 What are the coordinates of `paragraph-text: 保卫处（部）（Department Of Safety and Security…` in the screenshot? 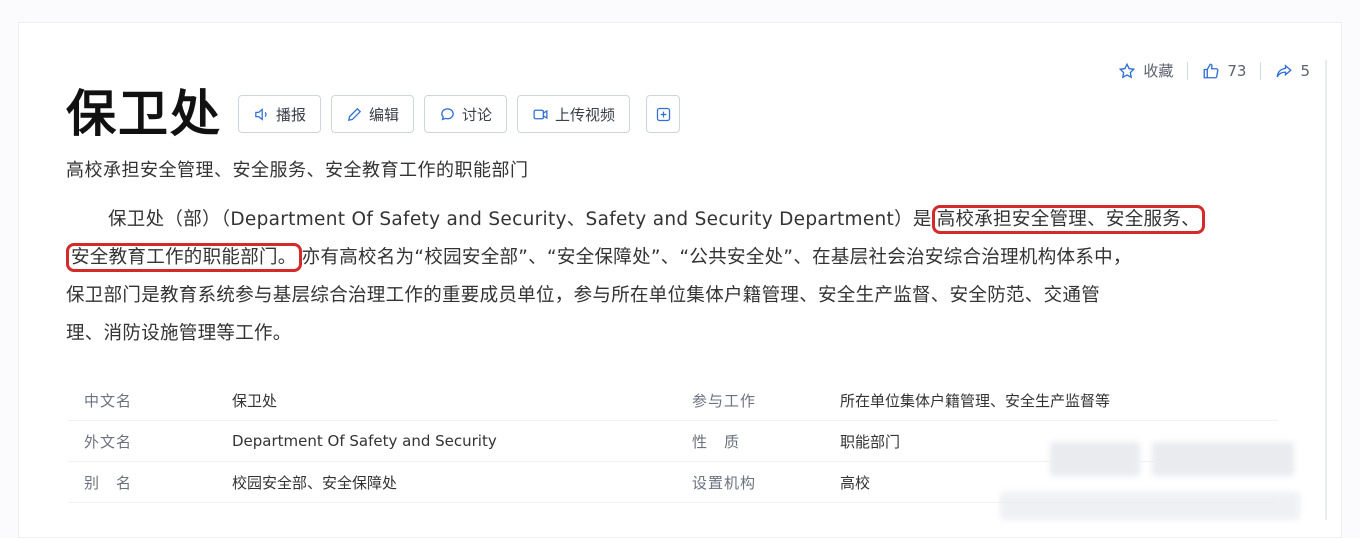 It's located at (520, 219).